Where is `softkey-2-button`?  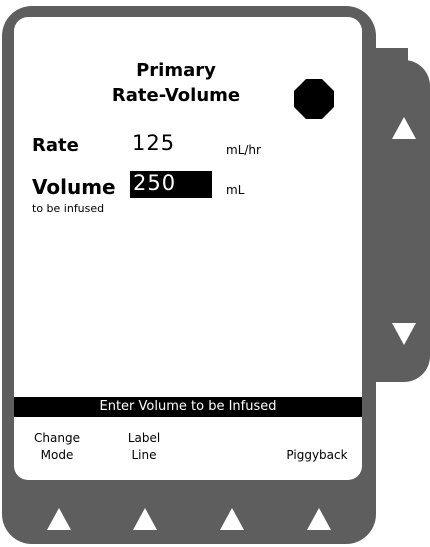 softkey-2-button is located at coordinates (145, 519).